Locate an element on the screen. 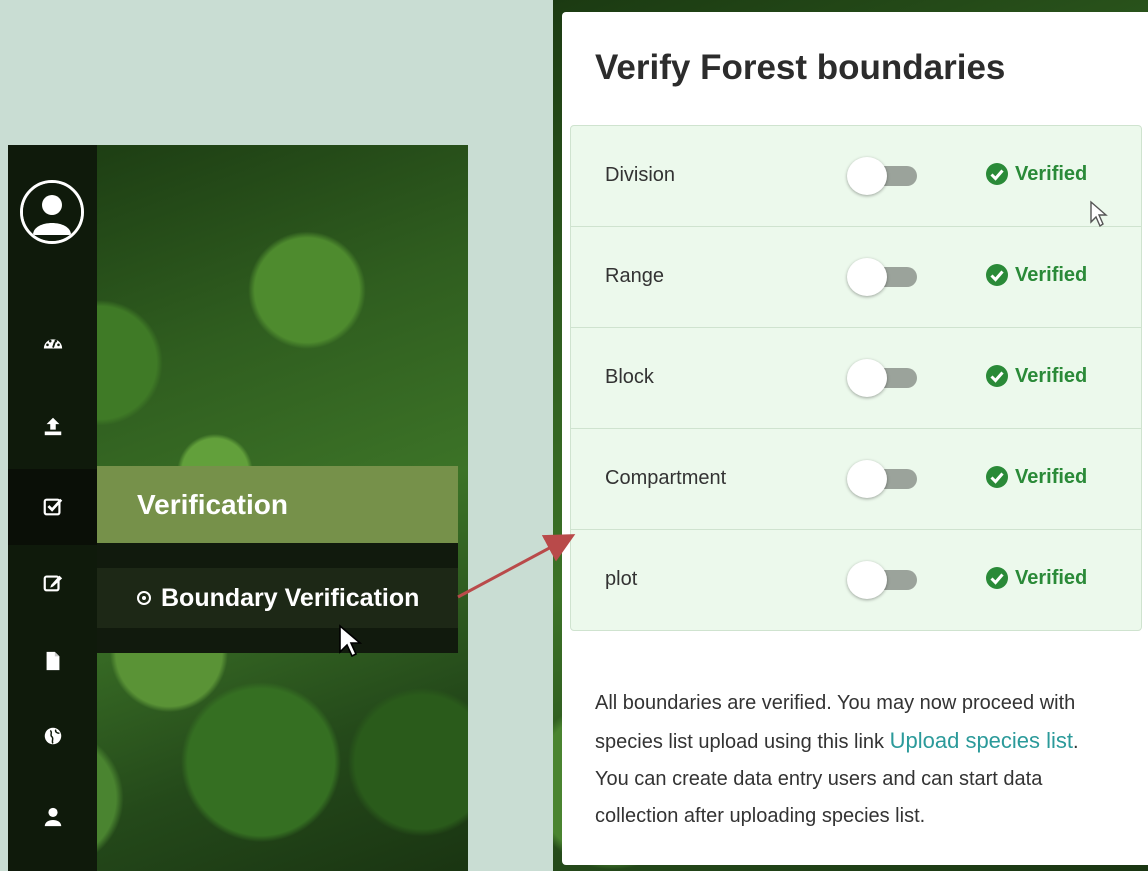 The height and width of the screenshot is (871, 1148). boundary-row-range: Range Verified is located at coordinates (856, 277).